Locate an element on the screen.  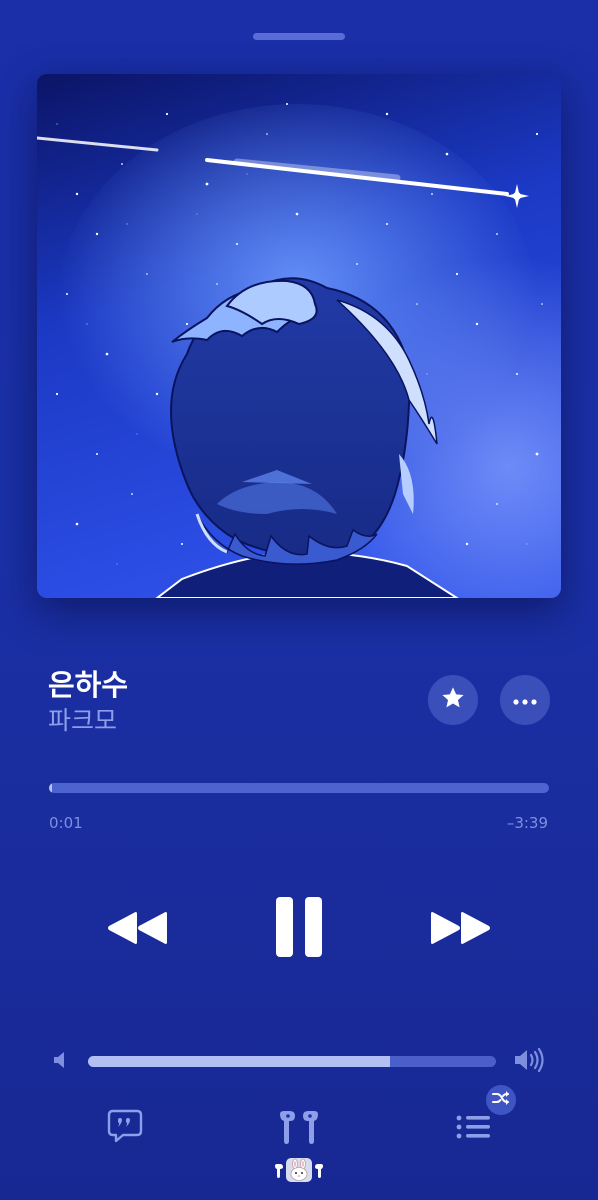
queue-list-icon is located at coordinates (473, 1129).